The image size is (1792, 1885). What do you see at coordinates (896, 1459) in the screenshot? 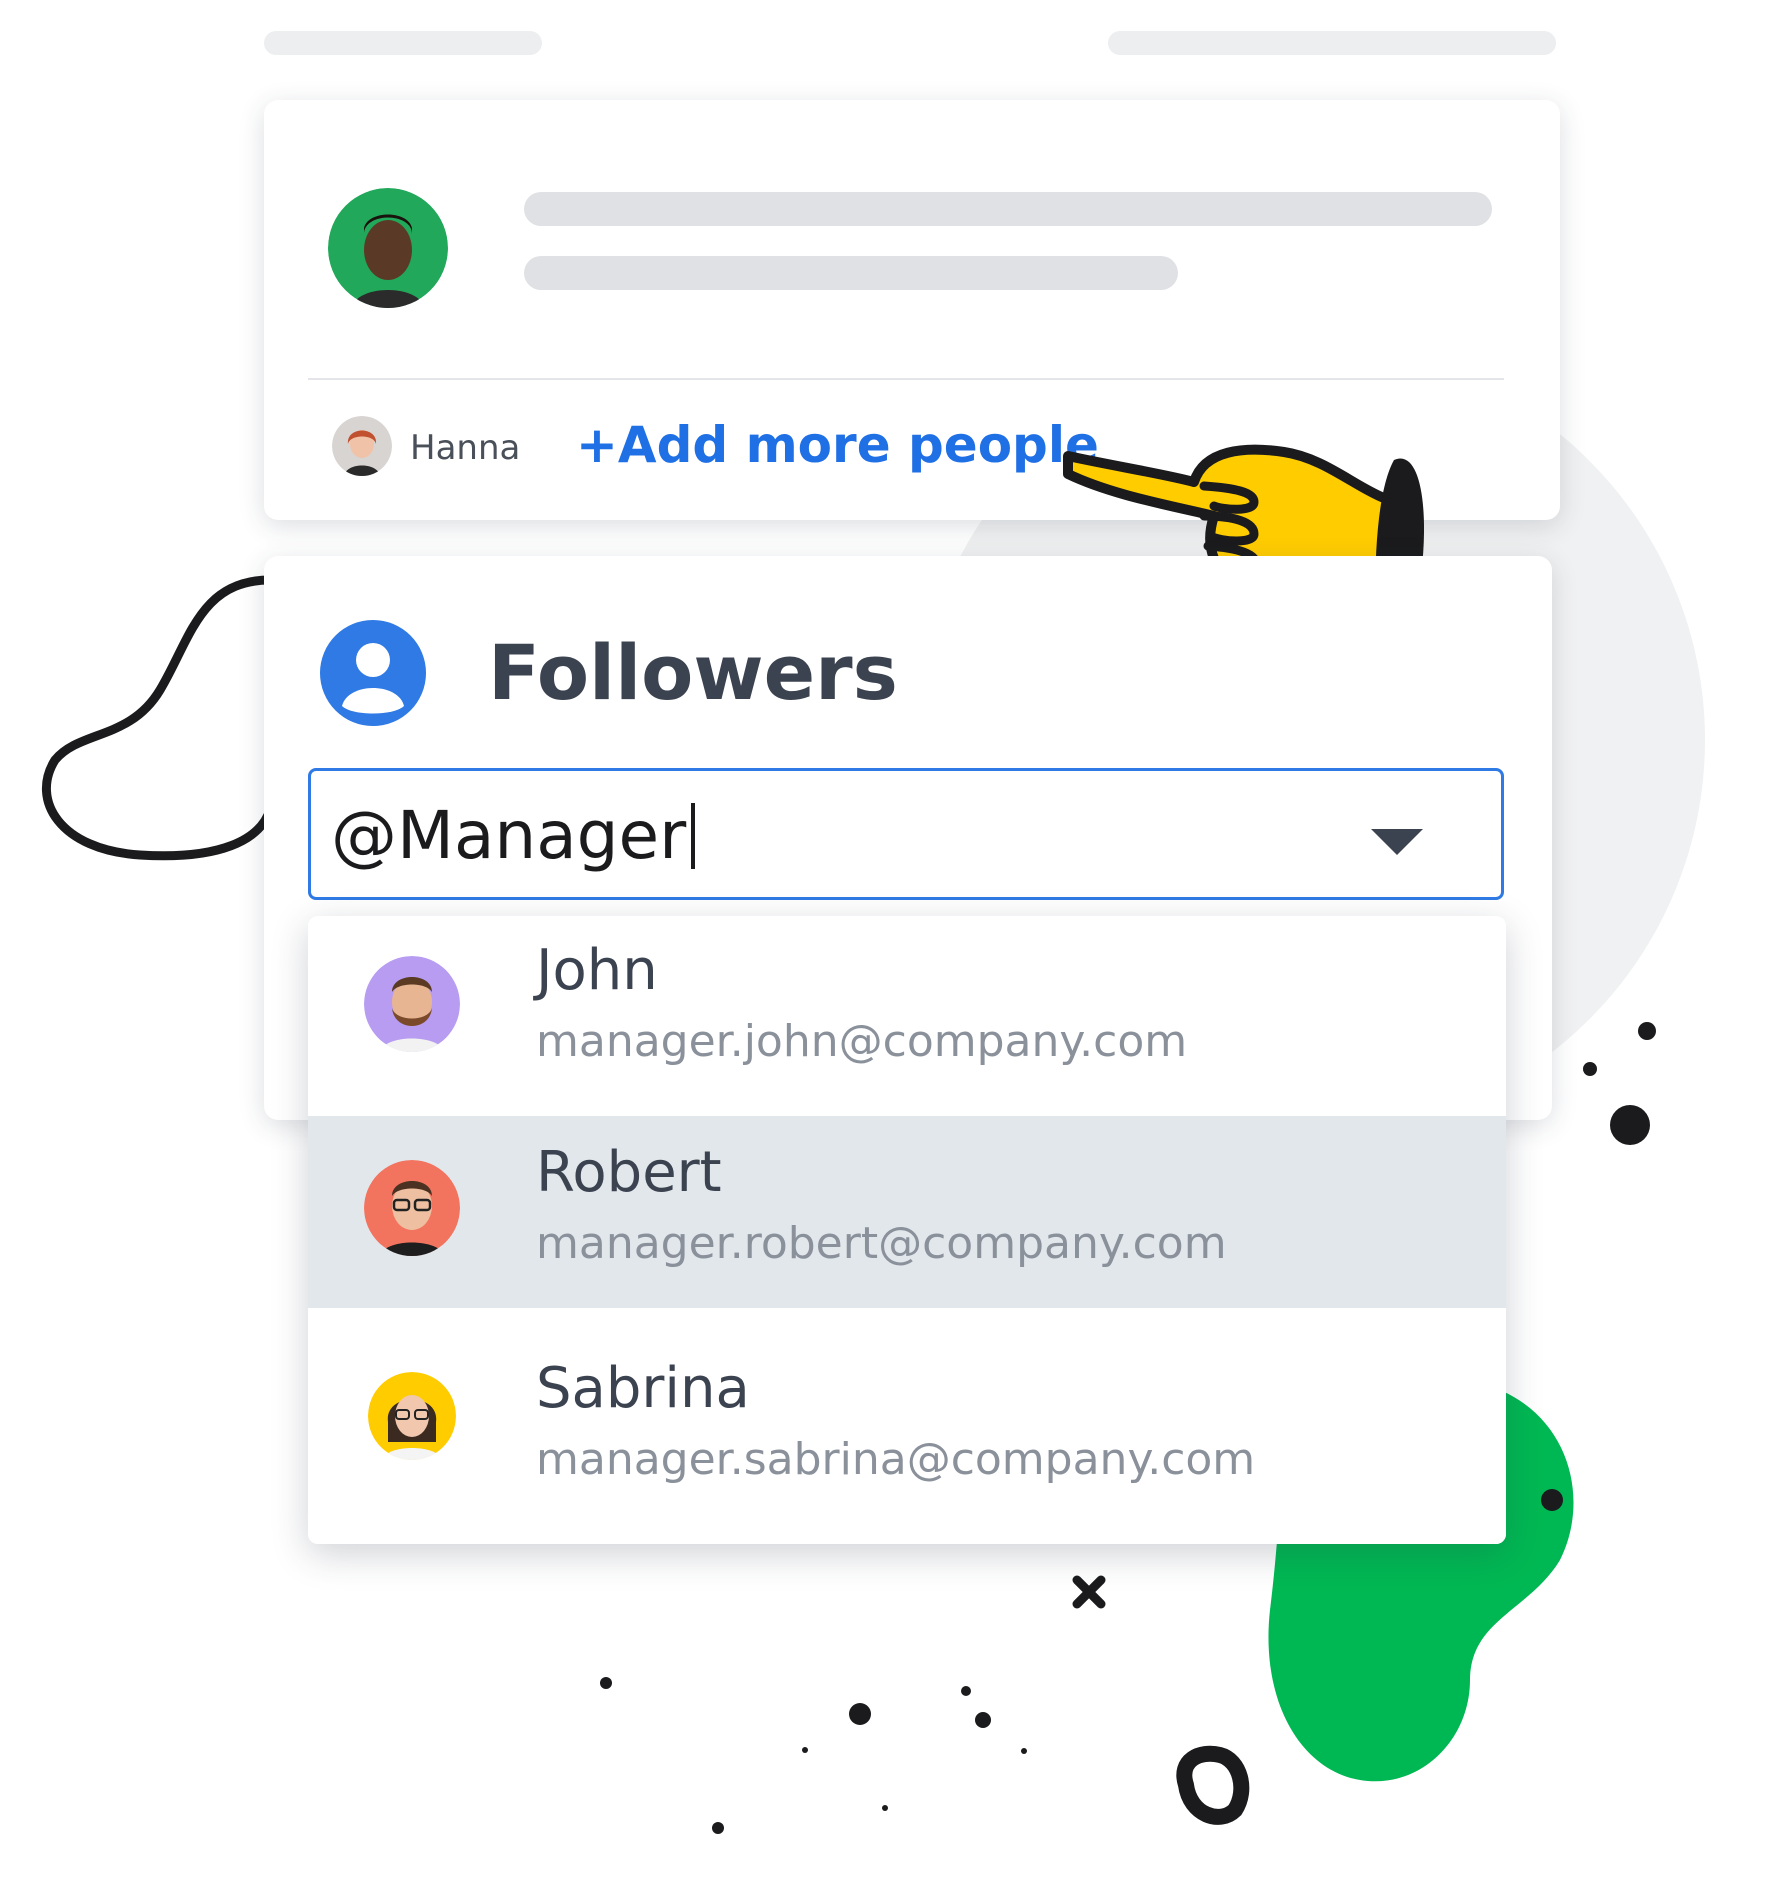
I see `sabrina-email: manager.sabrina@company.com` at bounding box center [896, 1459].